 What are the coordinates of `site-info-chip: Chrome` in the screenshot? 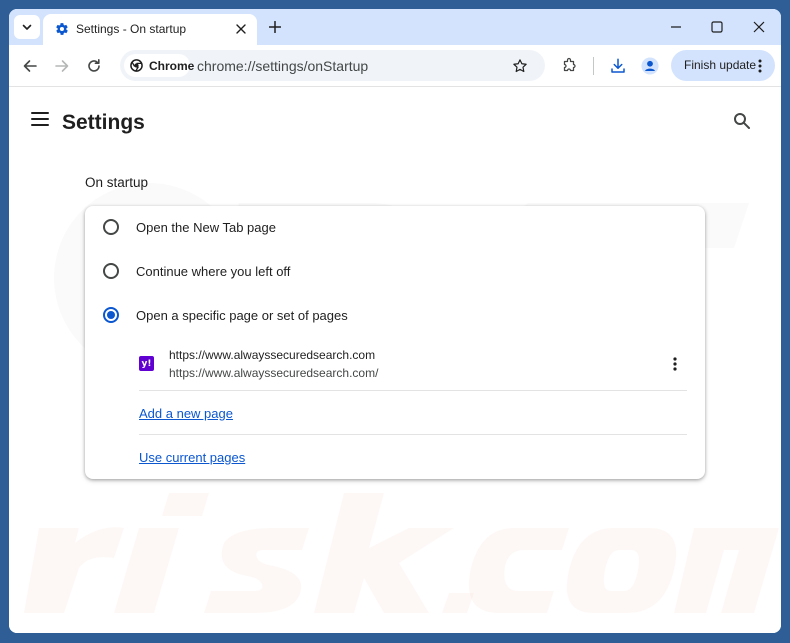 It's located at (159, 65).